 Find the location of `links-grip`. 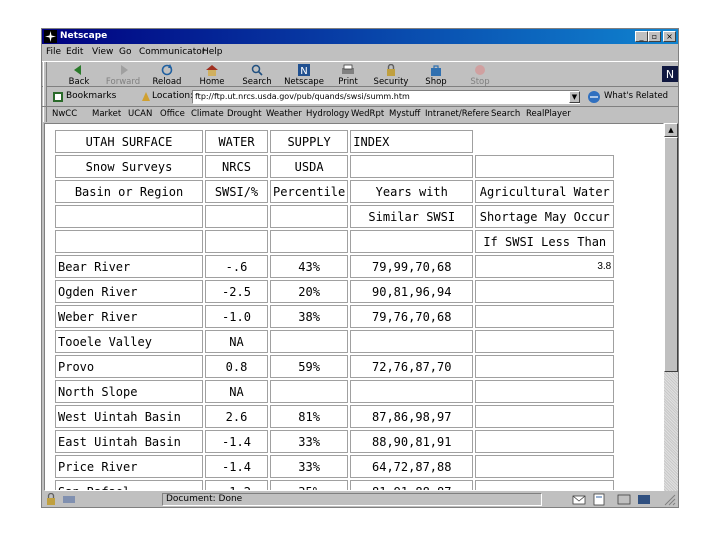

links-grip is located at coordinates (45, 114).